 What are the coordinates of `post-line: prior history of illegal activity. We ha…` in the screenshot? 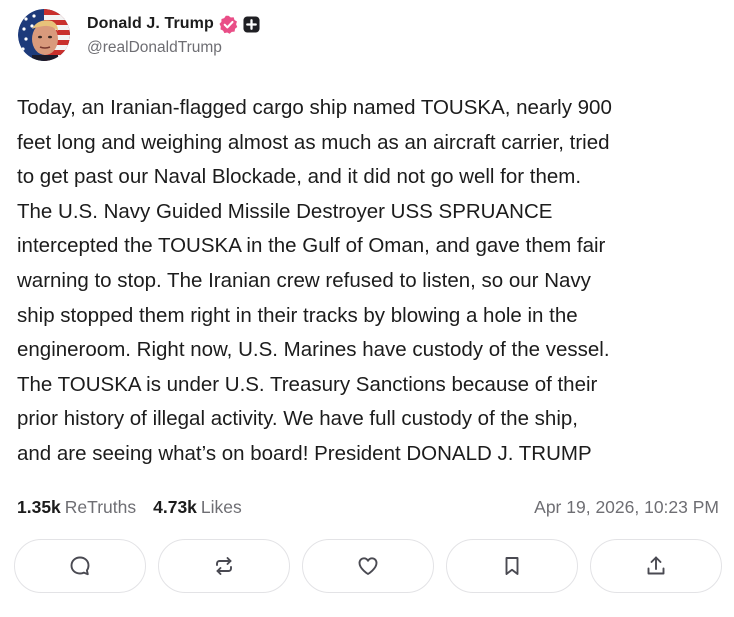 It's located at (297, 419).